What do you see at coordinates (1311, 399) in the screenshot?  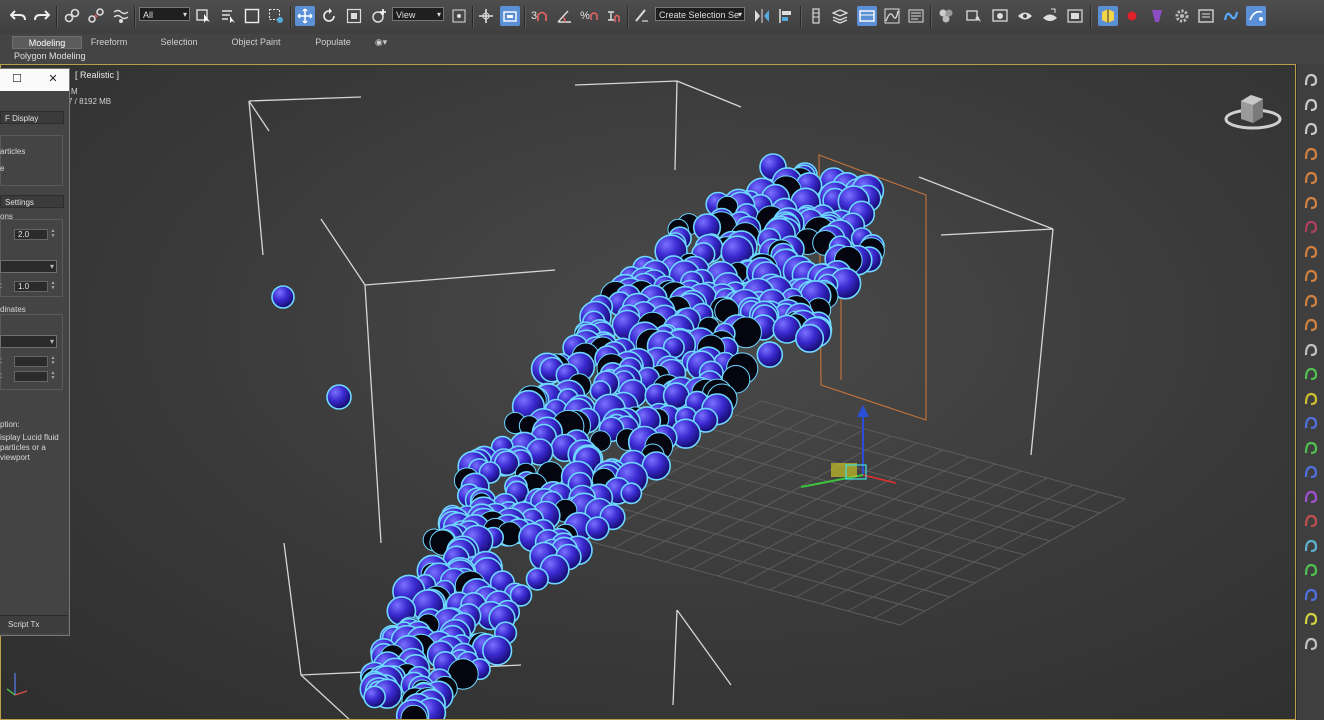 I see `symmetry-modifier-icon` at bounding box center [1311, 399].